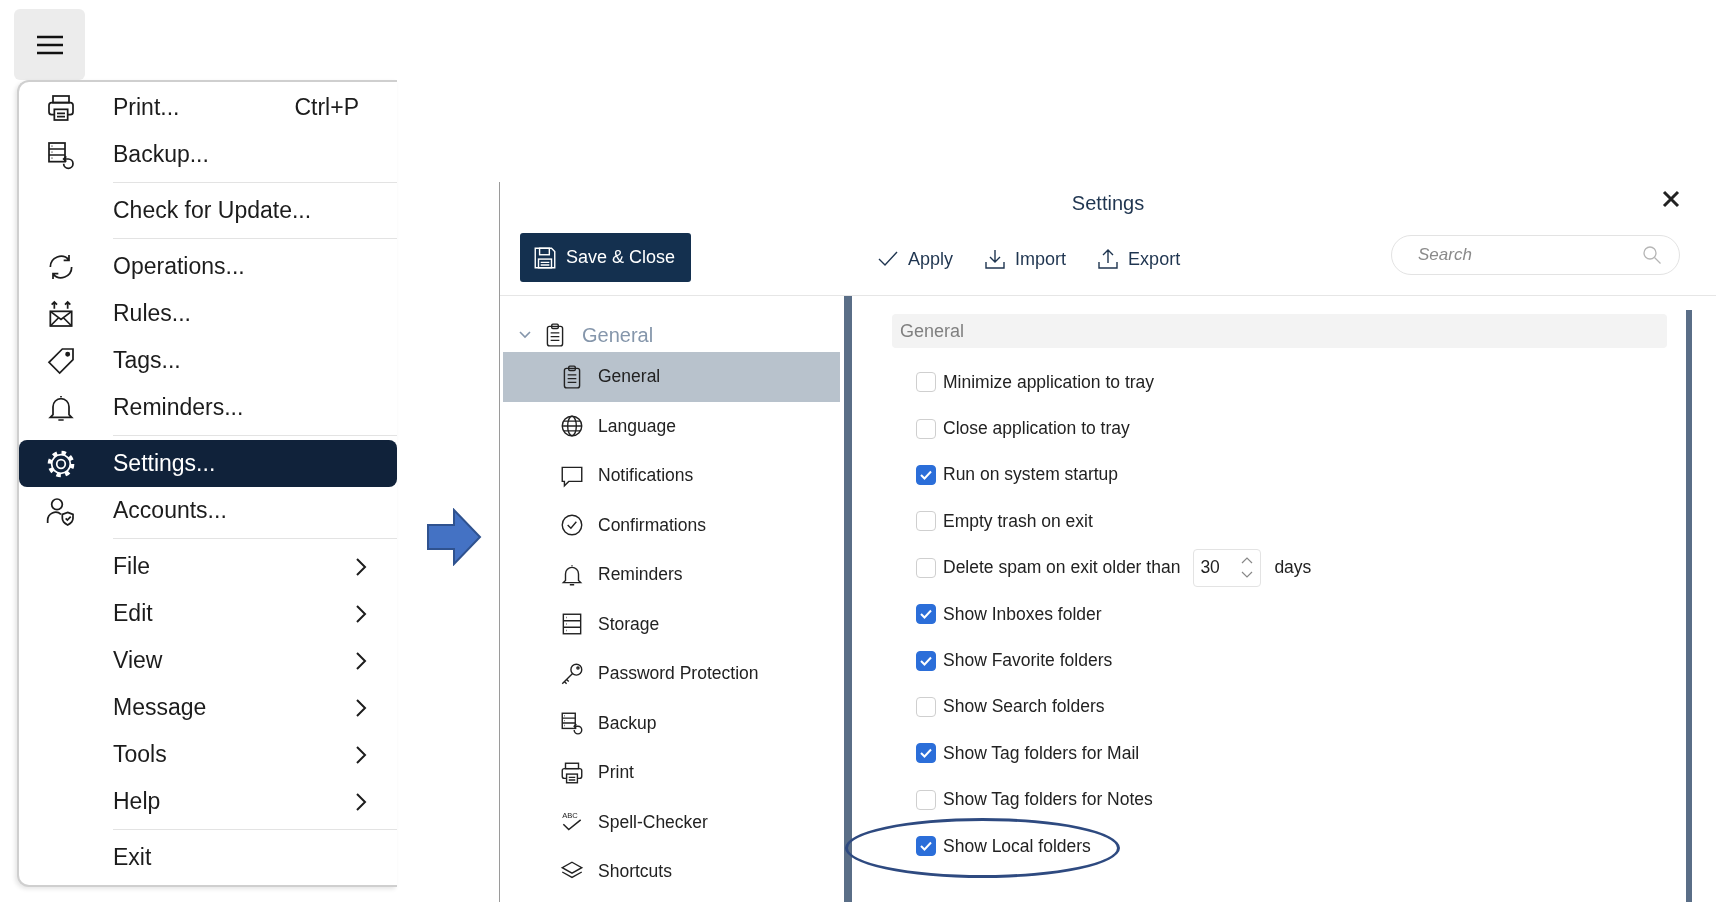  Describe the element at coordinates (671, 377) in the screenshot. I see `sidebar-item: General` at that location.